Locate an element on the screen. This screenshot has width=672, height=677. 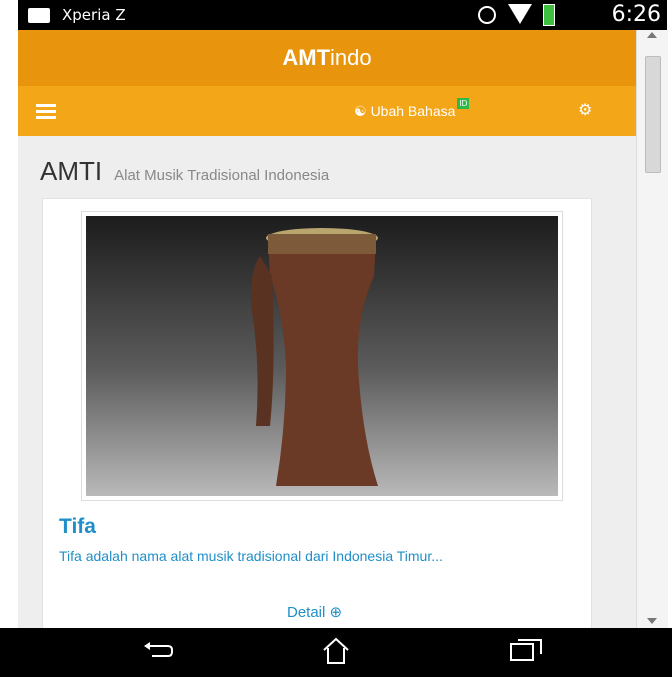
menu-icon is located at coordinates (46, 111).